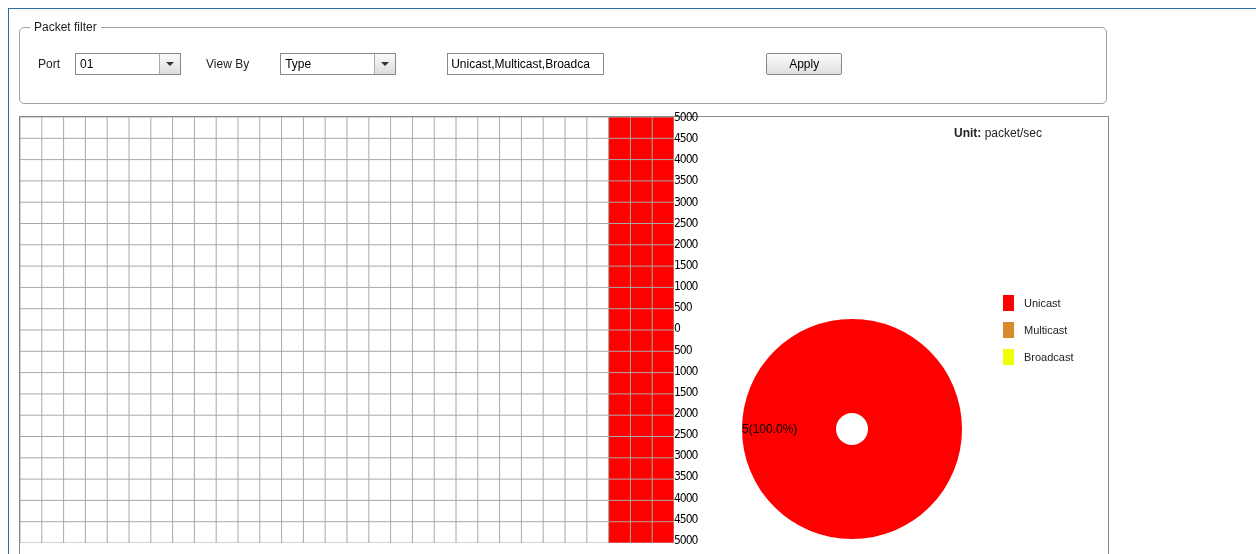  What do you see at coordinates (228, 64) in the screenshot?
I see `view-by-label: View By` at bounding box center [228, 64].